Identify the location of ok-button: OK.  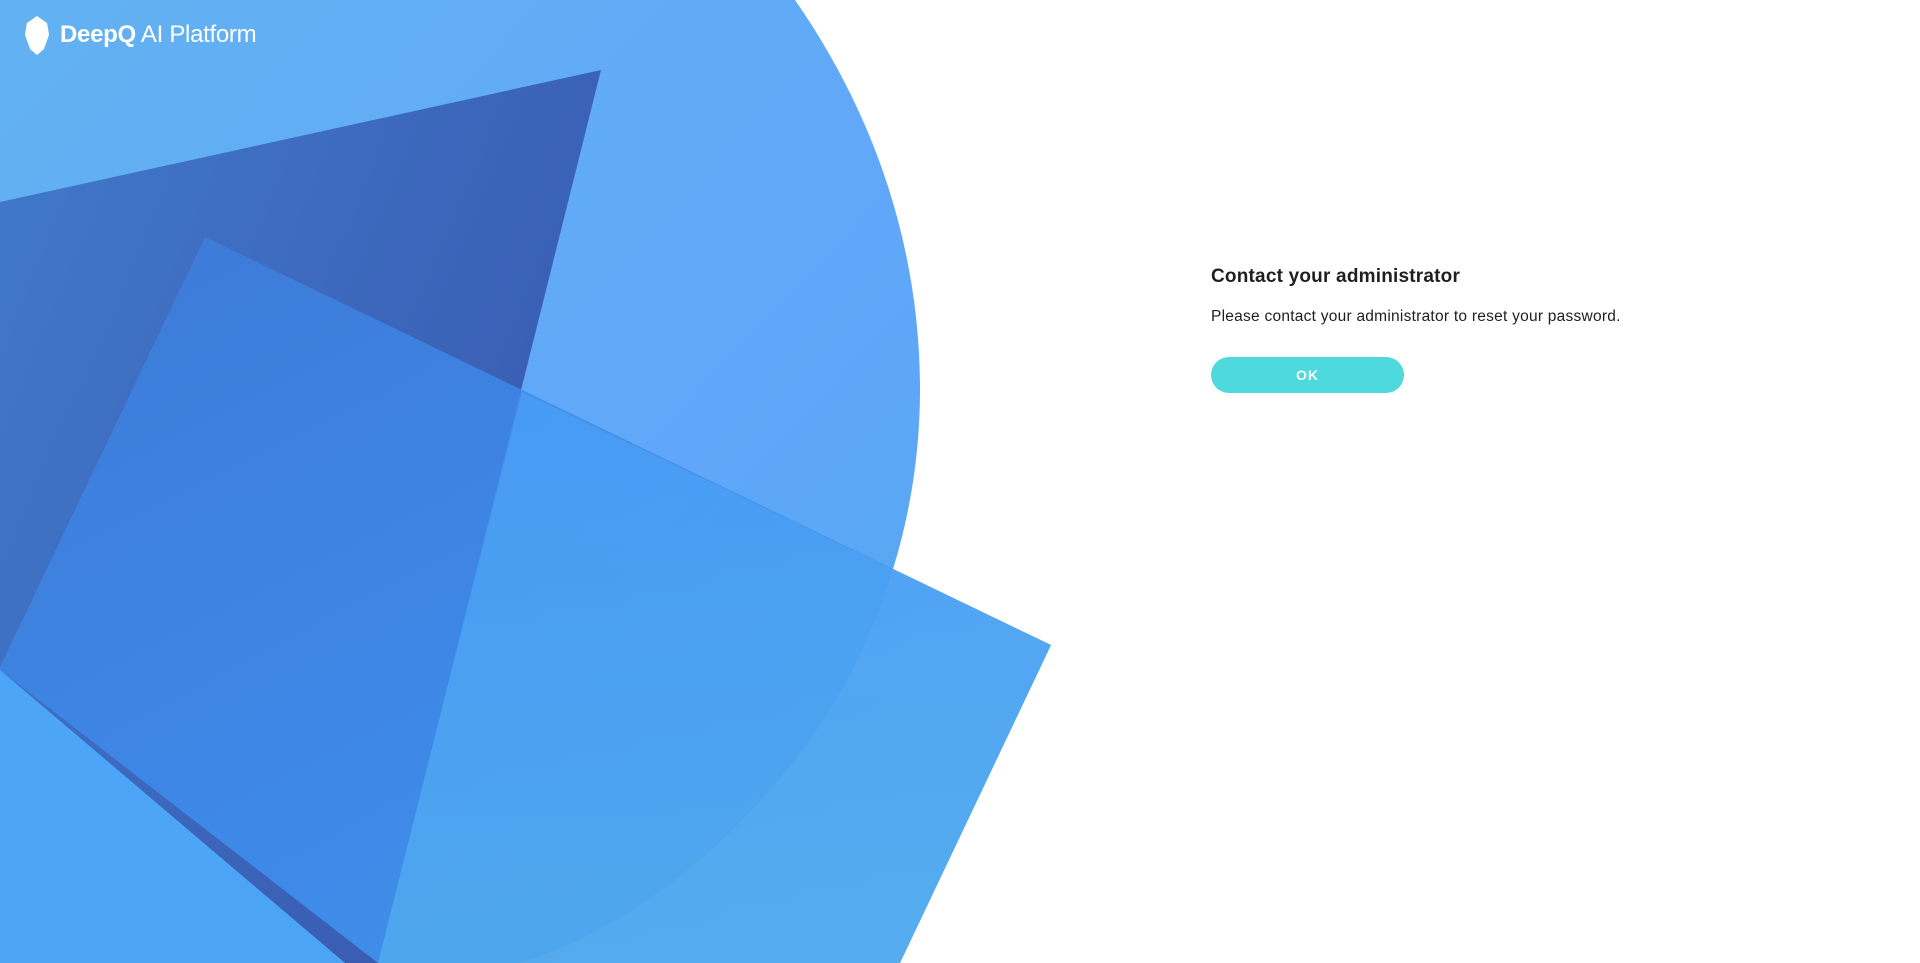
(1307, 375).